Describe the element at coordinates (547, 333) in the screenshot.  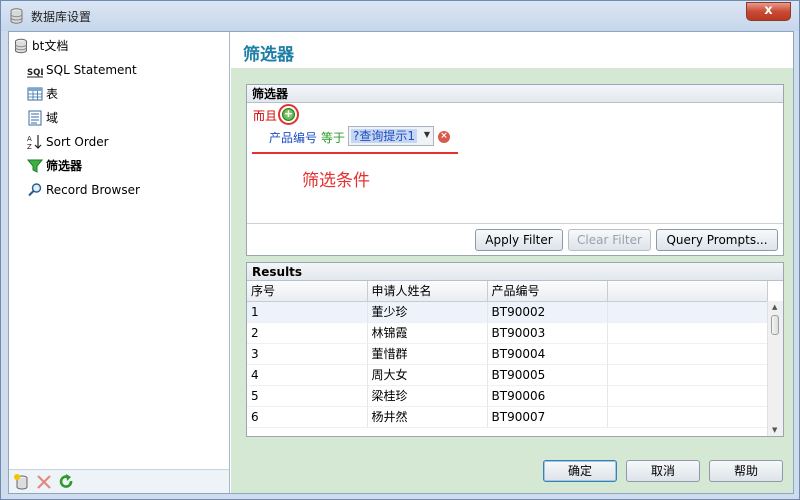
I see `cell: BT90003` at that location.